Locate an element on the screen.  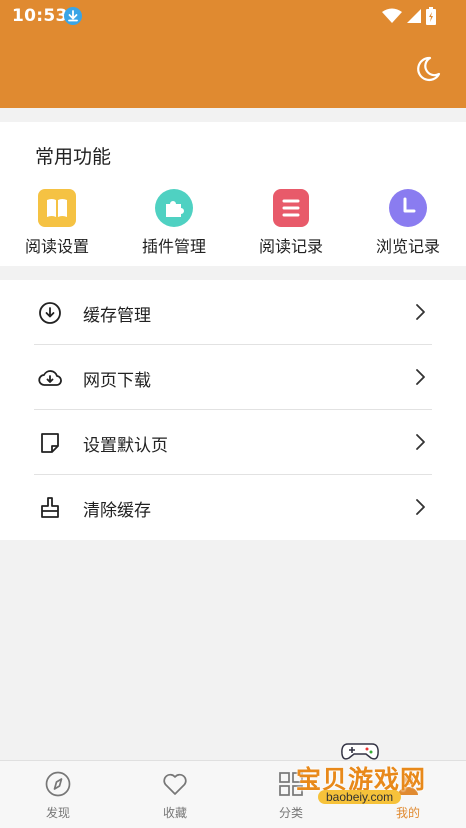
nav-favorites: 收藏 is located at coordinates (175, 799).